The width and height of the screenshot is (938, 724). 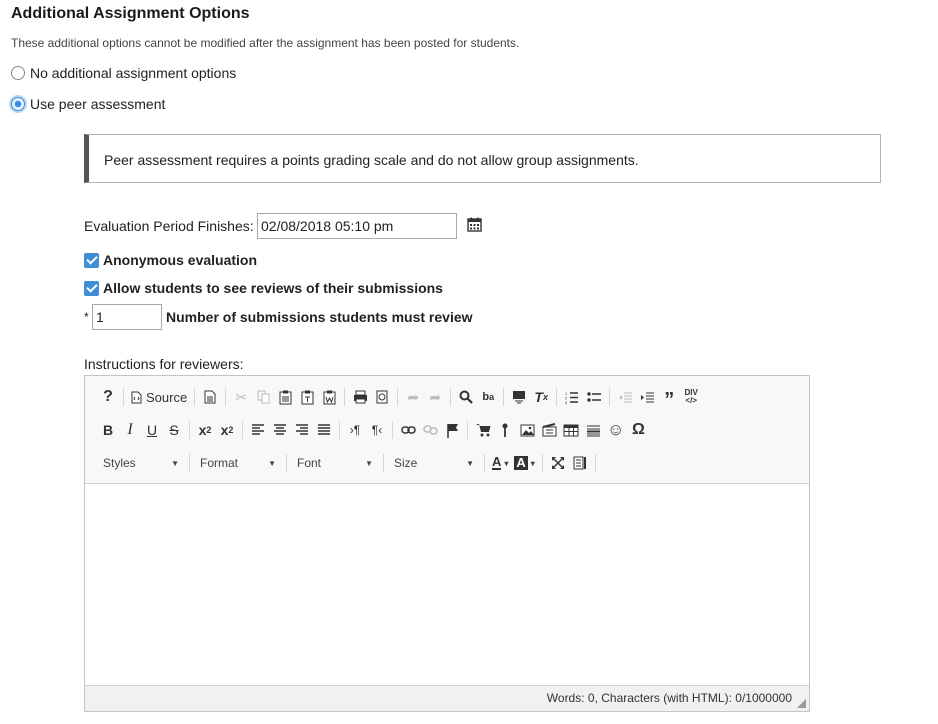 What do you see at coordinates (258, 430) in the screenshot?
I see `align-left-icon` at bounding box center [258, 430].